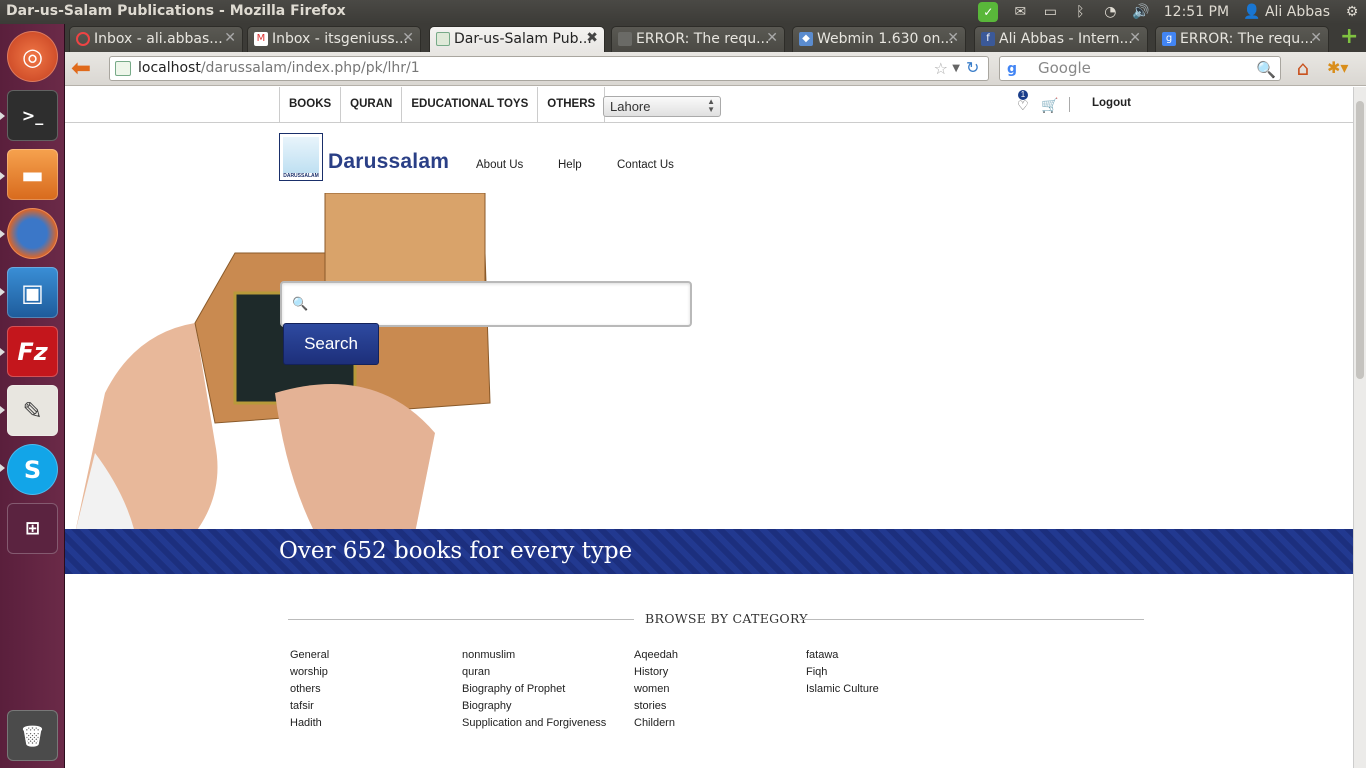 This screenshot has width=1366, height=768. I want to click on filezilla-icon: Fz, so click(32, 351).